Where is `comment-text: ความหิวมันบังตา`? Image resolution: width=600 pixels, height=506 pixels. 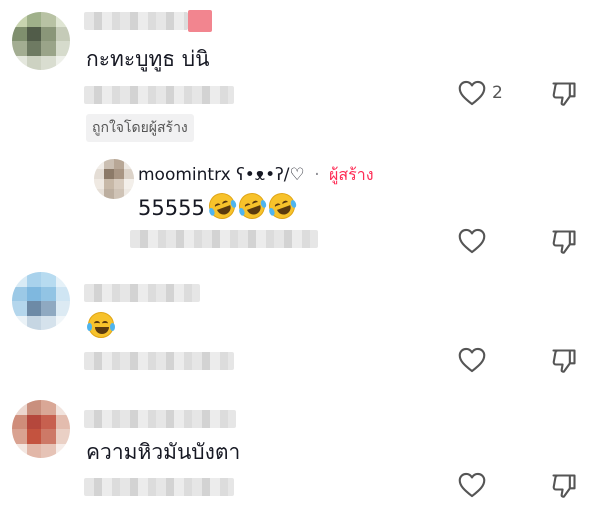
comment-text: ความหิวมันบังตา is located at coordinates (163, 452).